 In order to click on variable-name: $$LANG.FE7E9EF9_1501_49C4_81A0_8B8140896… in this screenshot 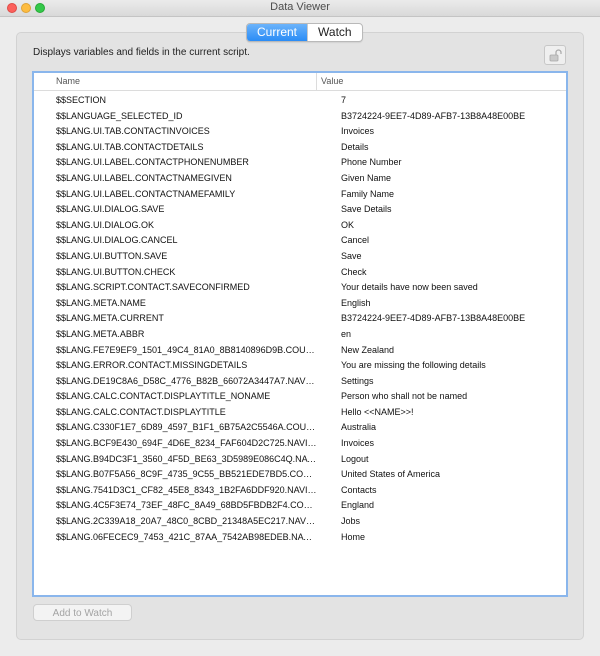, I will do `click(186, 349)`.